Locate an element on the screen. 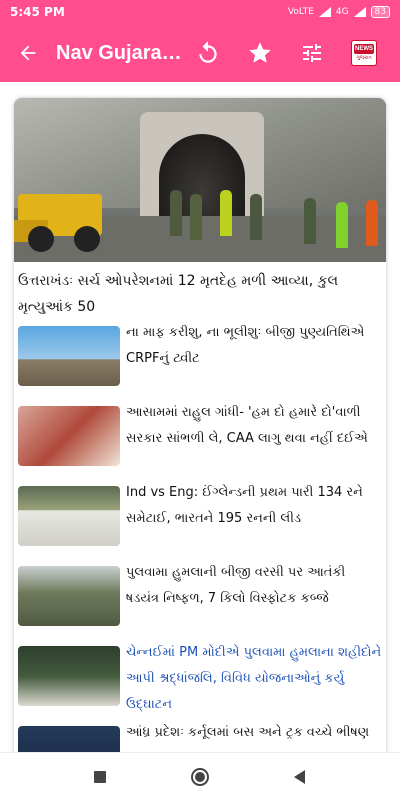 This screenshot has width=400, height=800. signal-icon is located at coordinates (324, 12).